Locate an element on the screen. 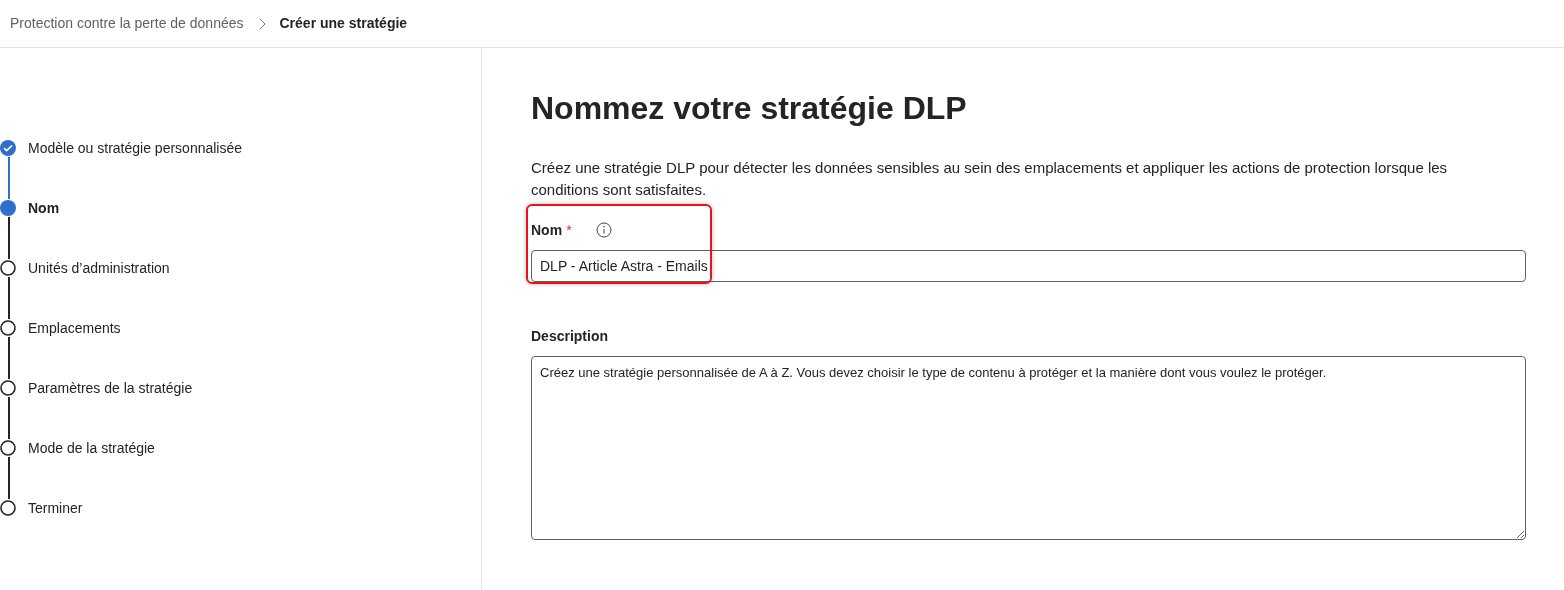  step-label: Emplacements is located at coordinates (74, 328).